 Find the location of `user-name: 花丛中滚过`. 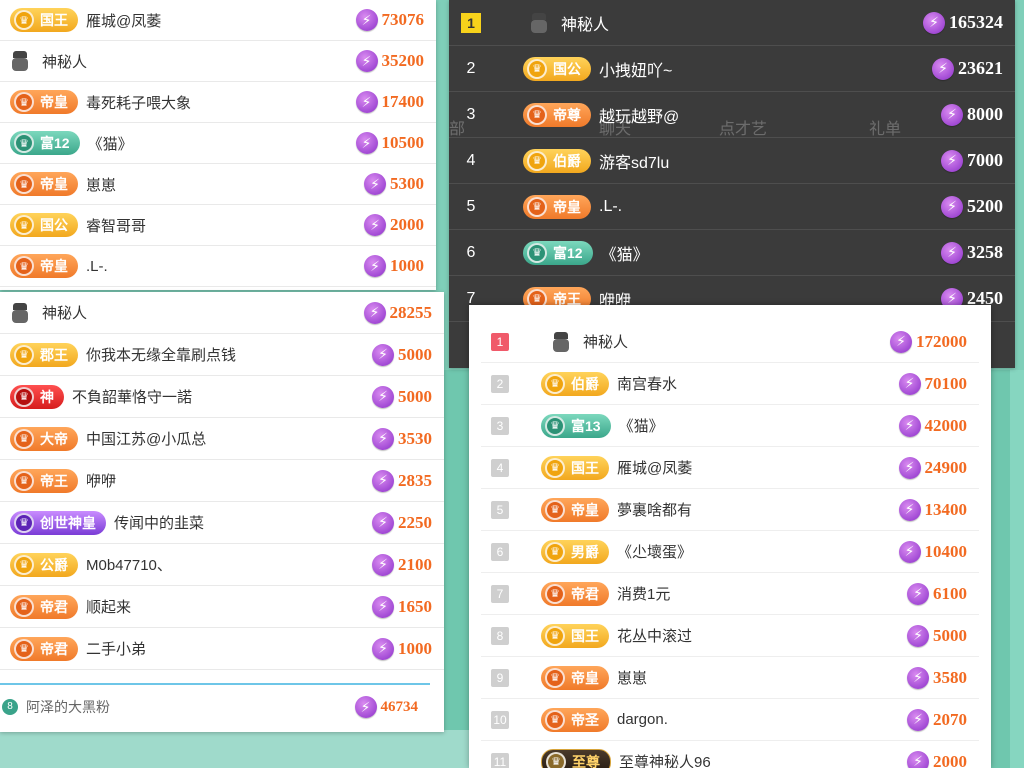

user-name: 花丛中滚过 is located at coordinates (655, 636).